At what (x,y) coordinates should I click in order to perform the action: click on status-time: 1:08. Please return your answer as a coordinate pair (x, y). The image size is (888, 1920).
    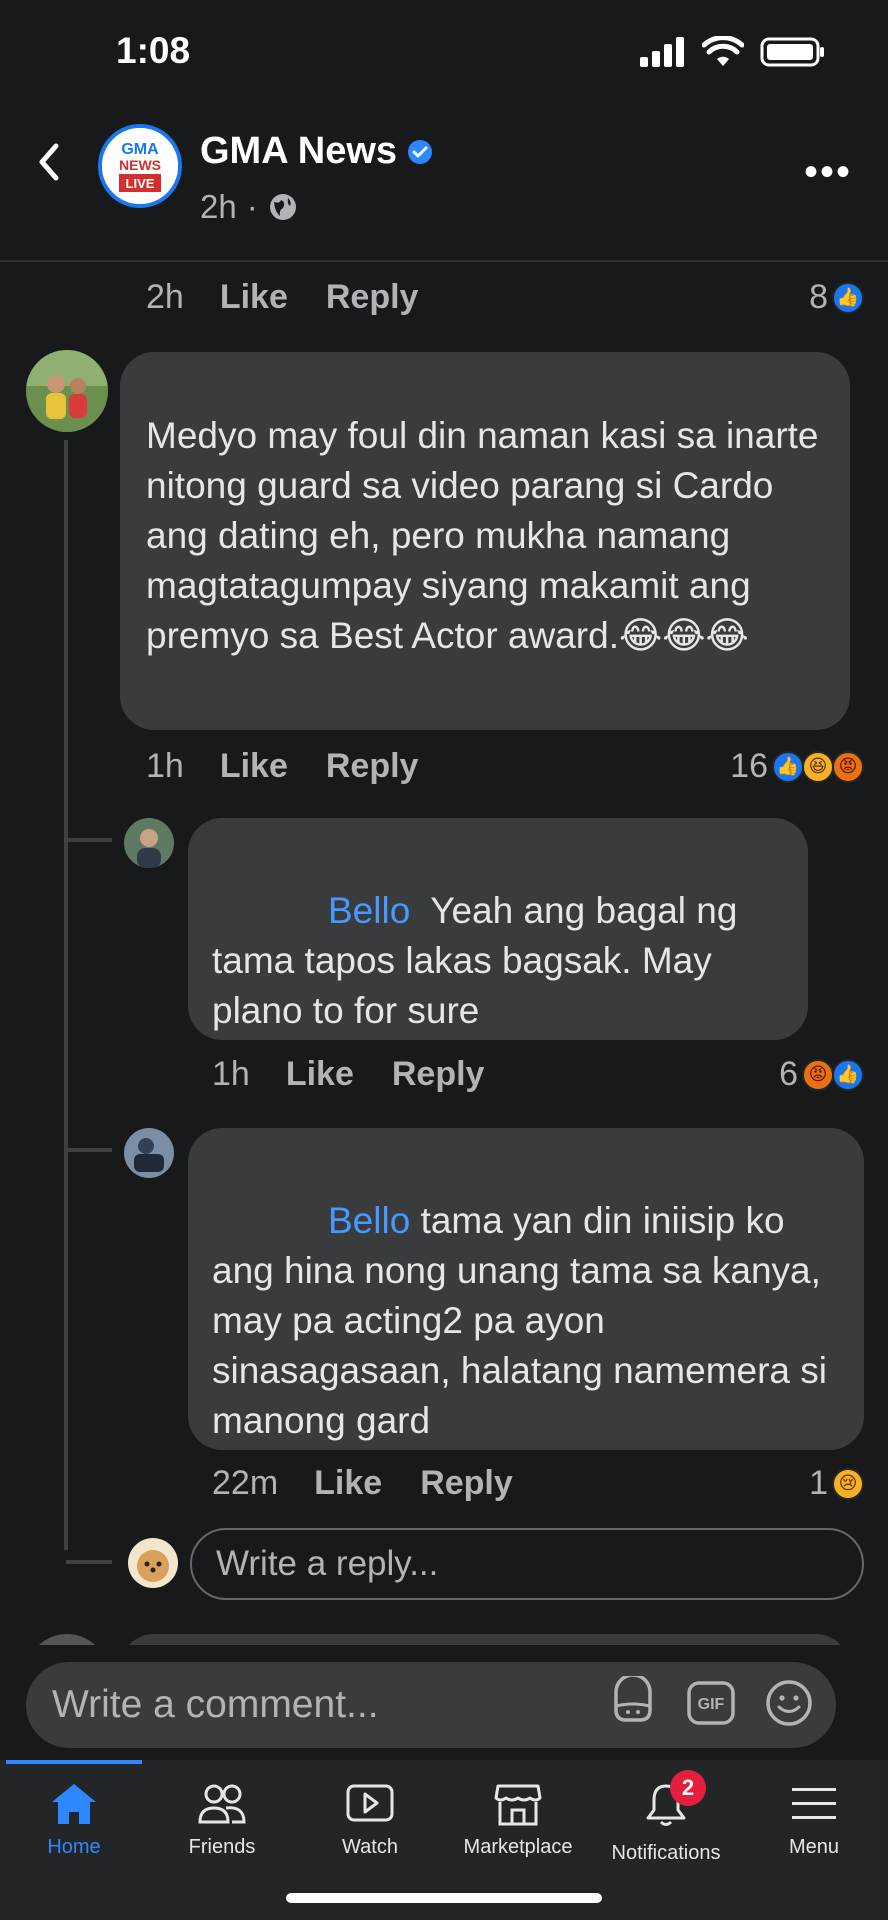
    Looking at the image, I should click on (153, 50).